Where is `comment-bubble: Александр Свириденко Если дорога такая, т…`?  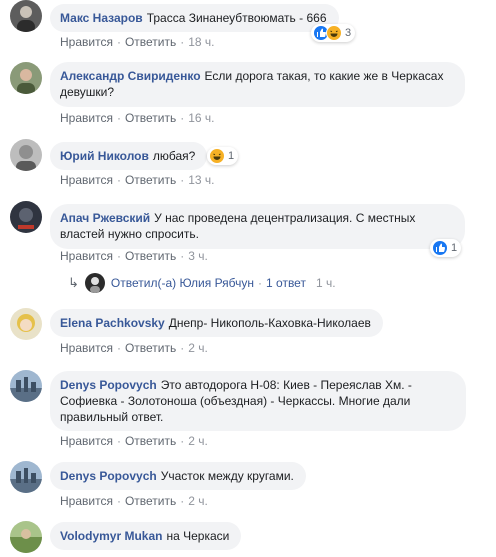
comment-bubble: Александр Свириденко Если дорога такая, т… is located at coordinates (257, 84).